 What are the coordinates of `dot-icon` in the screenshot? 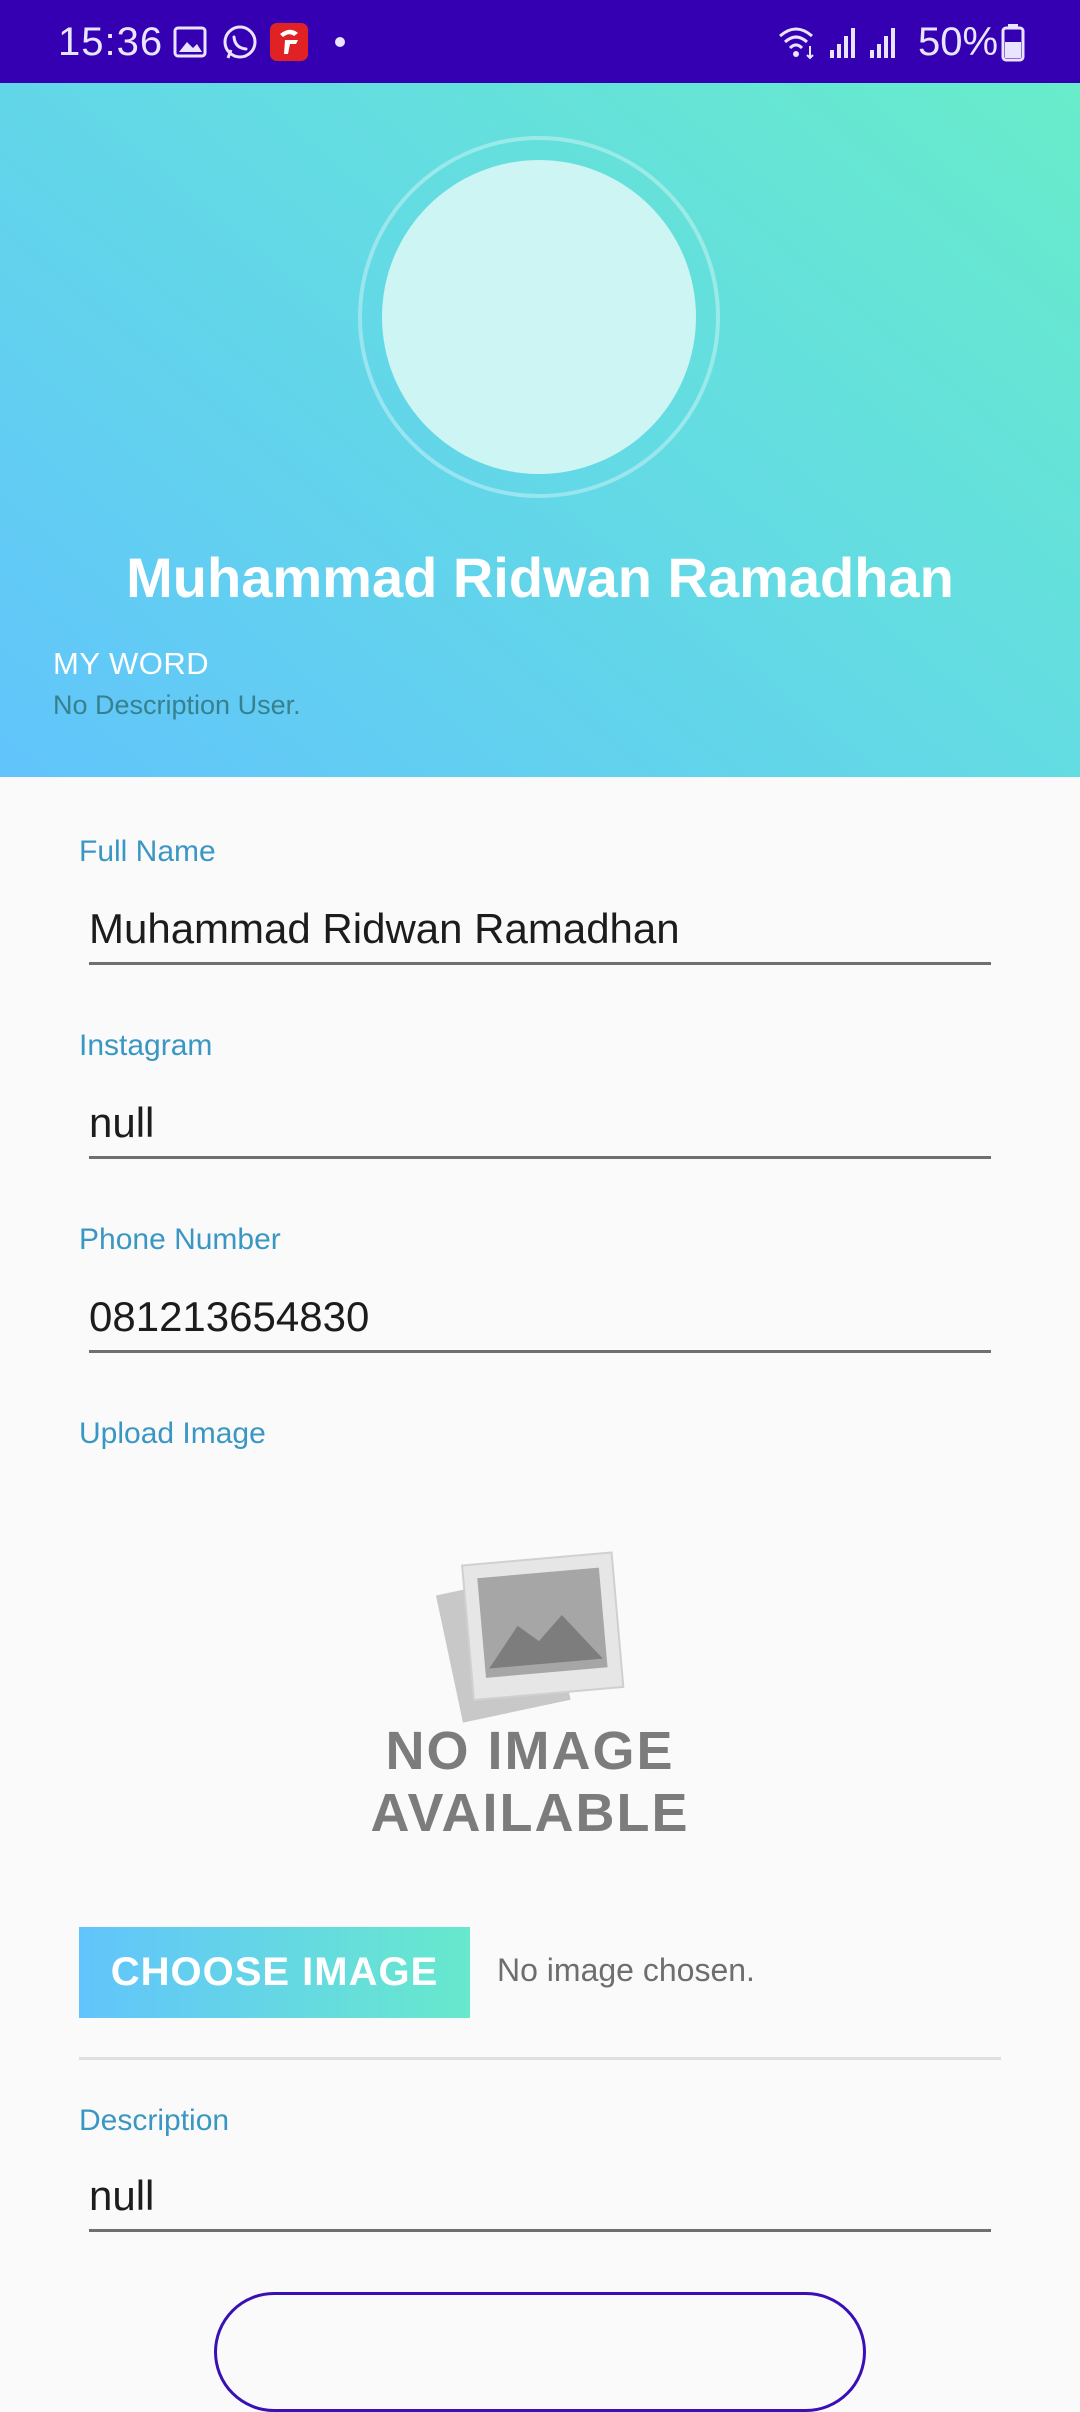 It's located at (340, 42).